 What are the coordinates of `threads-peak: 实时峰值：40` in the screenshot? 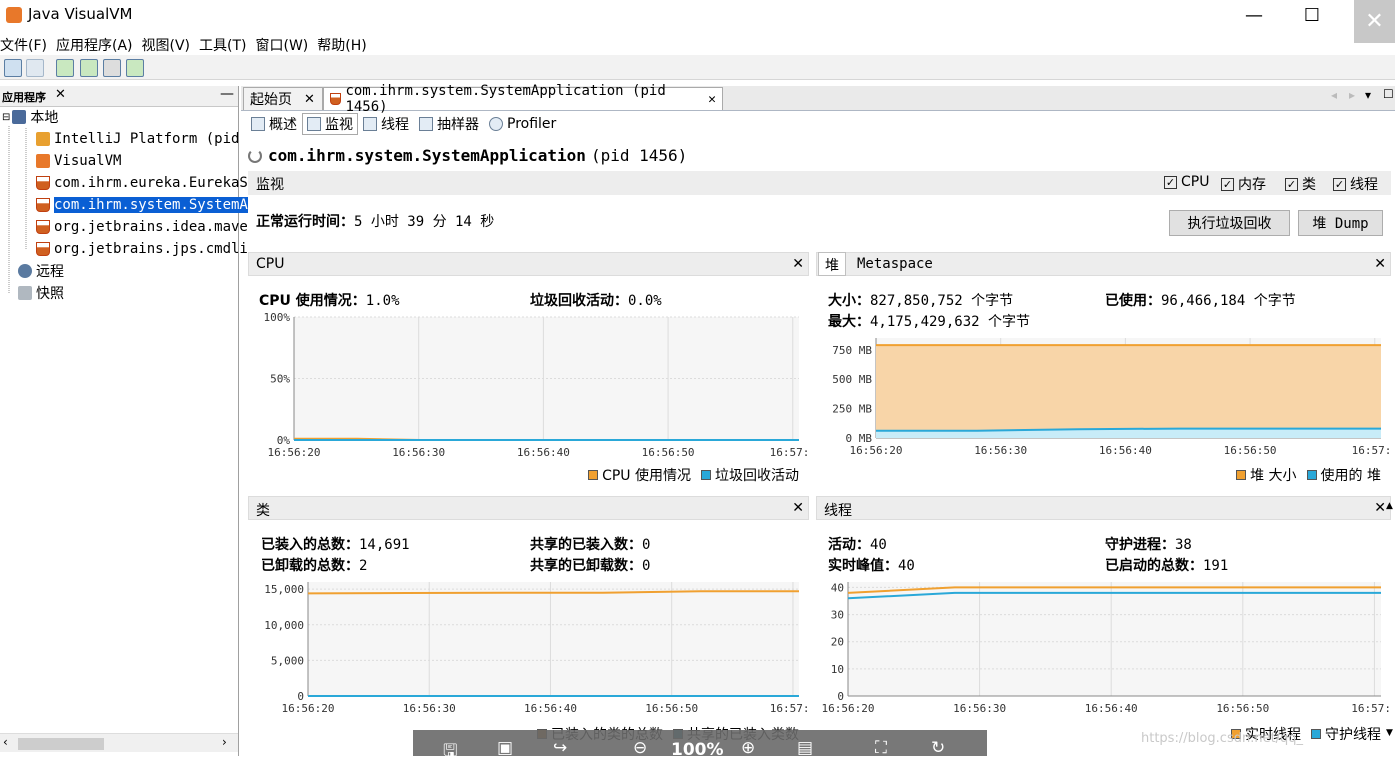 It's located at (871, 566).